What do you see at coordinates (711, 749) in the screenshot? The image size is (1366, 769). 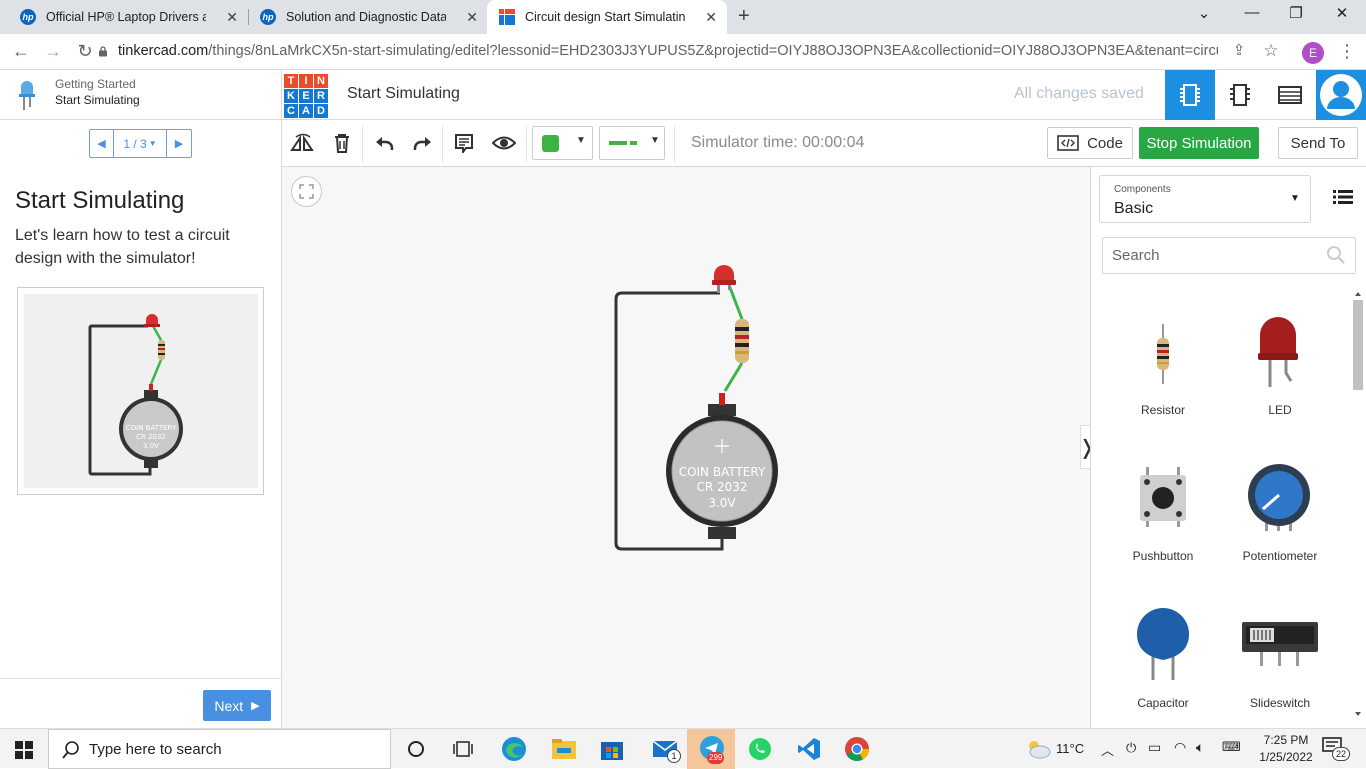 I see `telegram-app-button: 299` at bounding box center [711, 749].